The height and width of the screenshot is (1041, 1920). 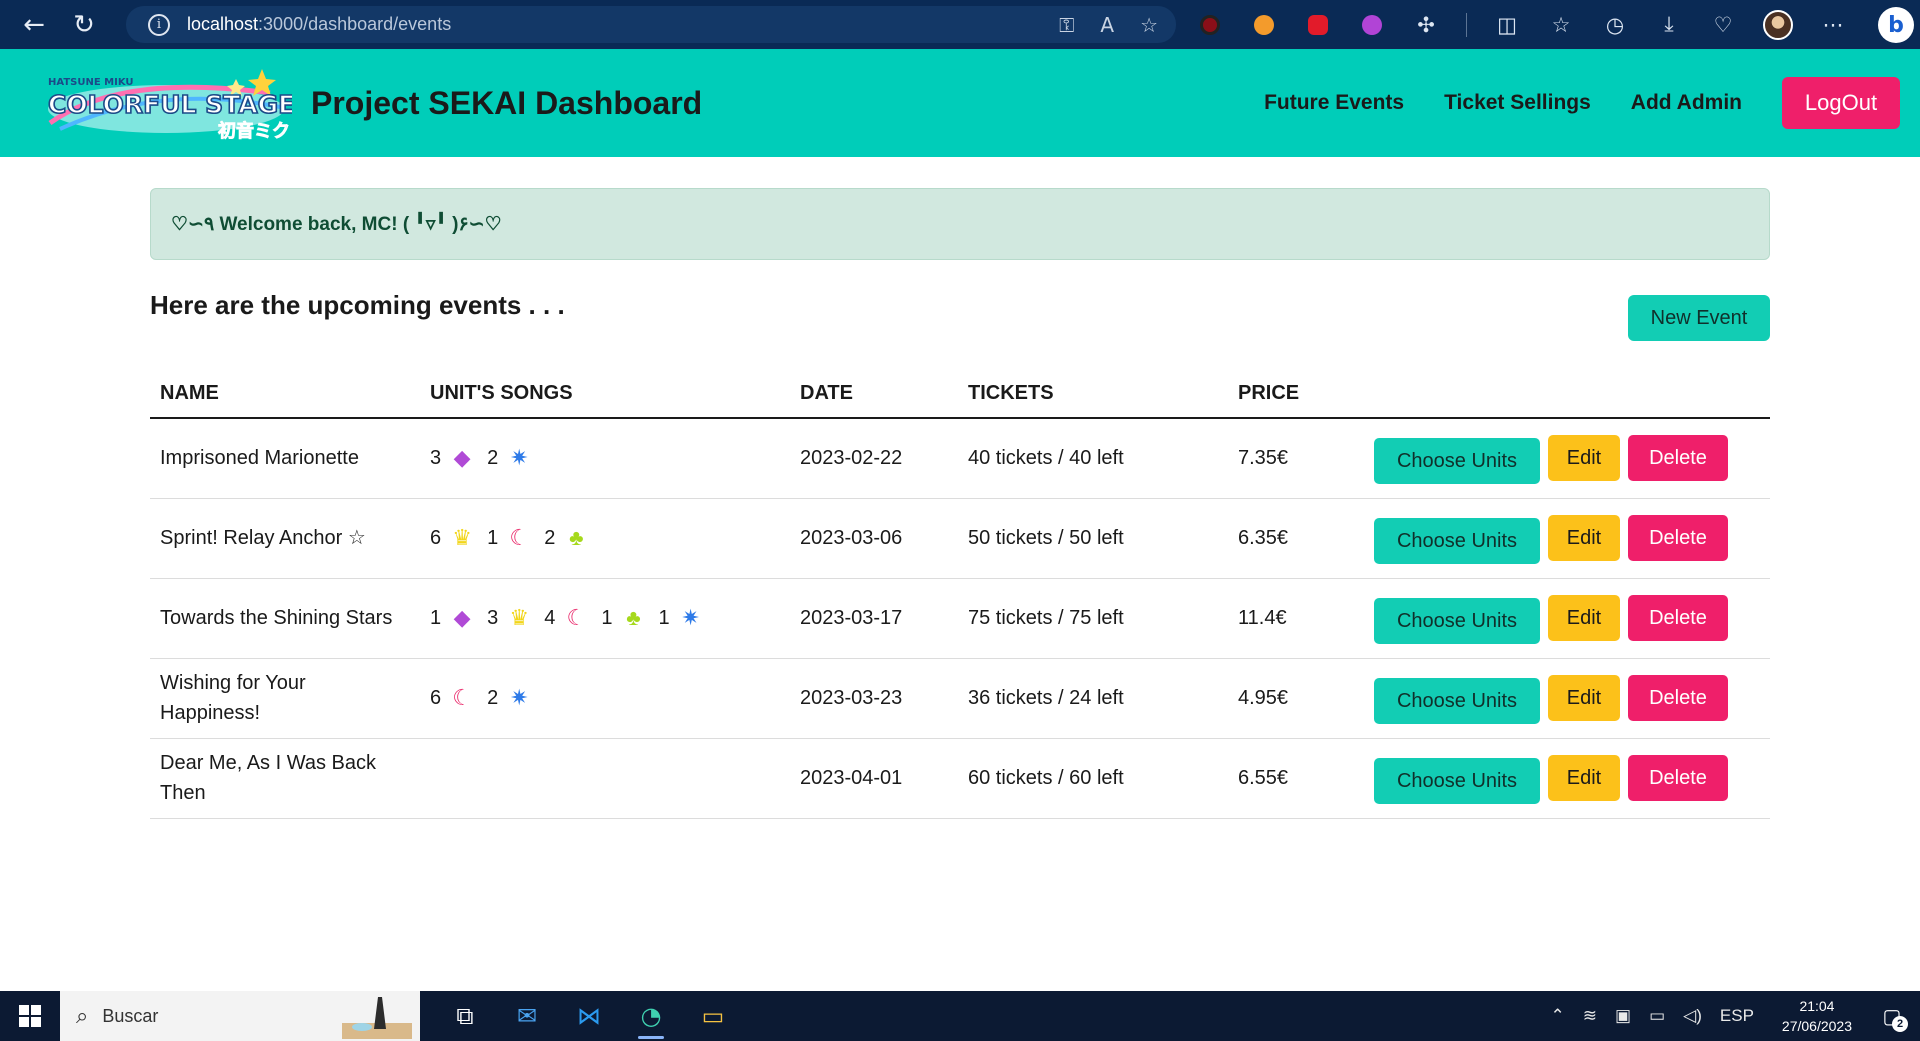 What do you see at coordinates (1686, 103) in the screenshot?
I see `nav-add-admin: Add Admin` at bounding box center [1686, 103].